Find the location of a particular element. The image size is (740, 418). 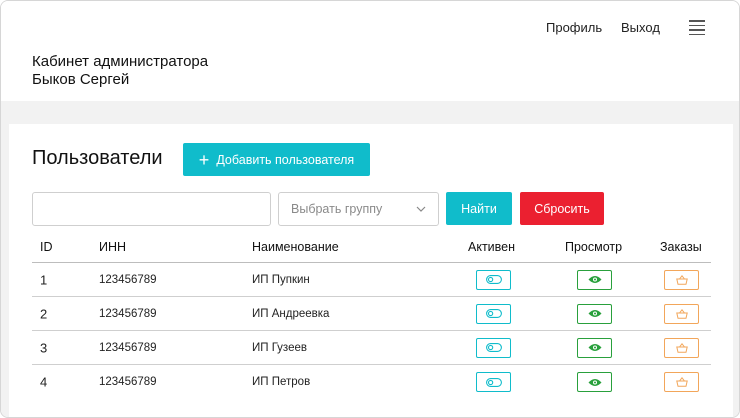

find-button: Найти is located at coordinates (479, 208).